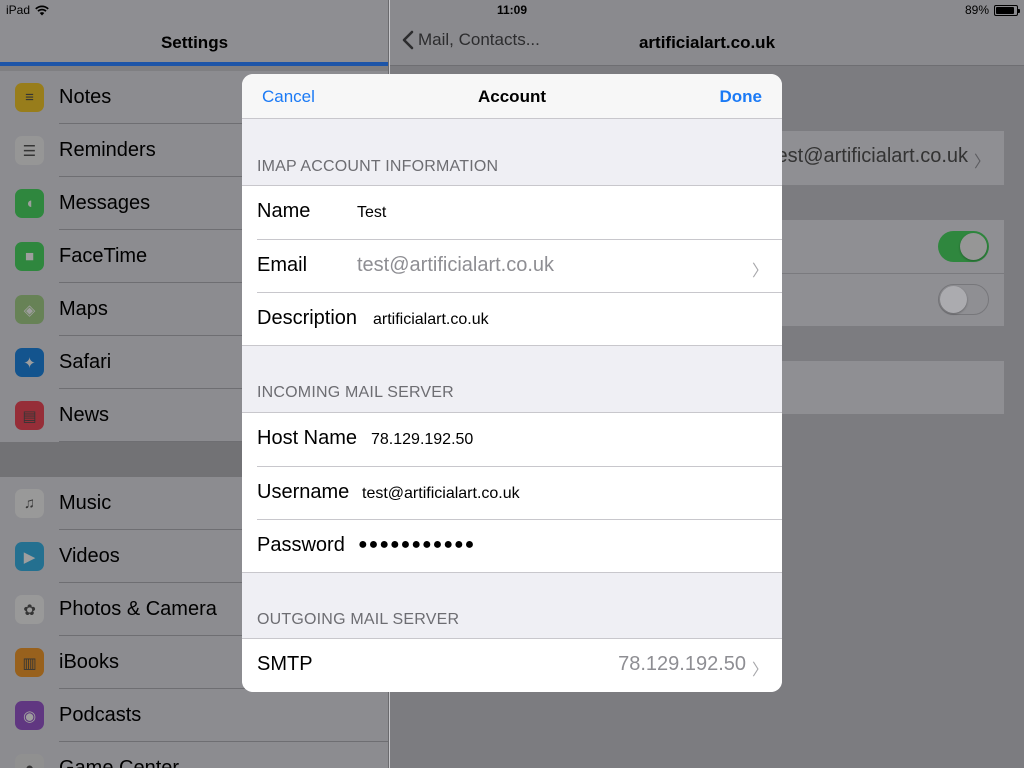 Image resolution: width=1024 pixels, height=768 pixels. Describe the element at coordinates (29, 415) in the screenshot. I see `news-icon: ▤` at that location.